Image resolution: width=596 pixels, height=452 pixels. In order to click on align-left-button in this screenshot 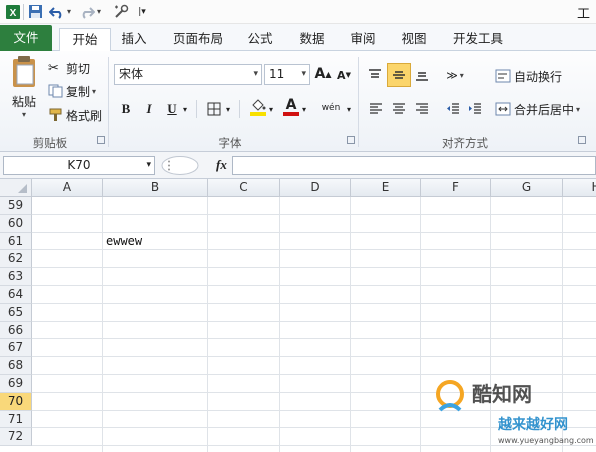, I will do `click(376, 109)`.